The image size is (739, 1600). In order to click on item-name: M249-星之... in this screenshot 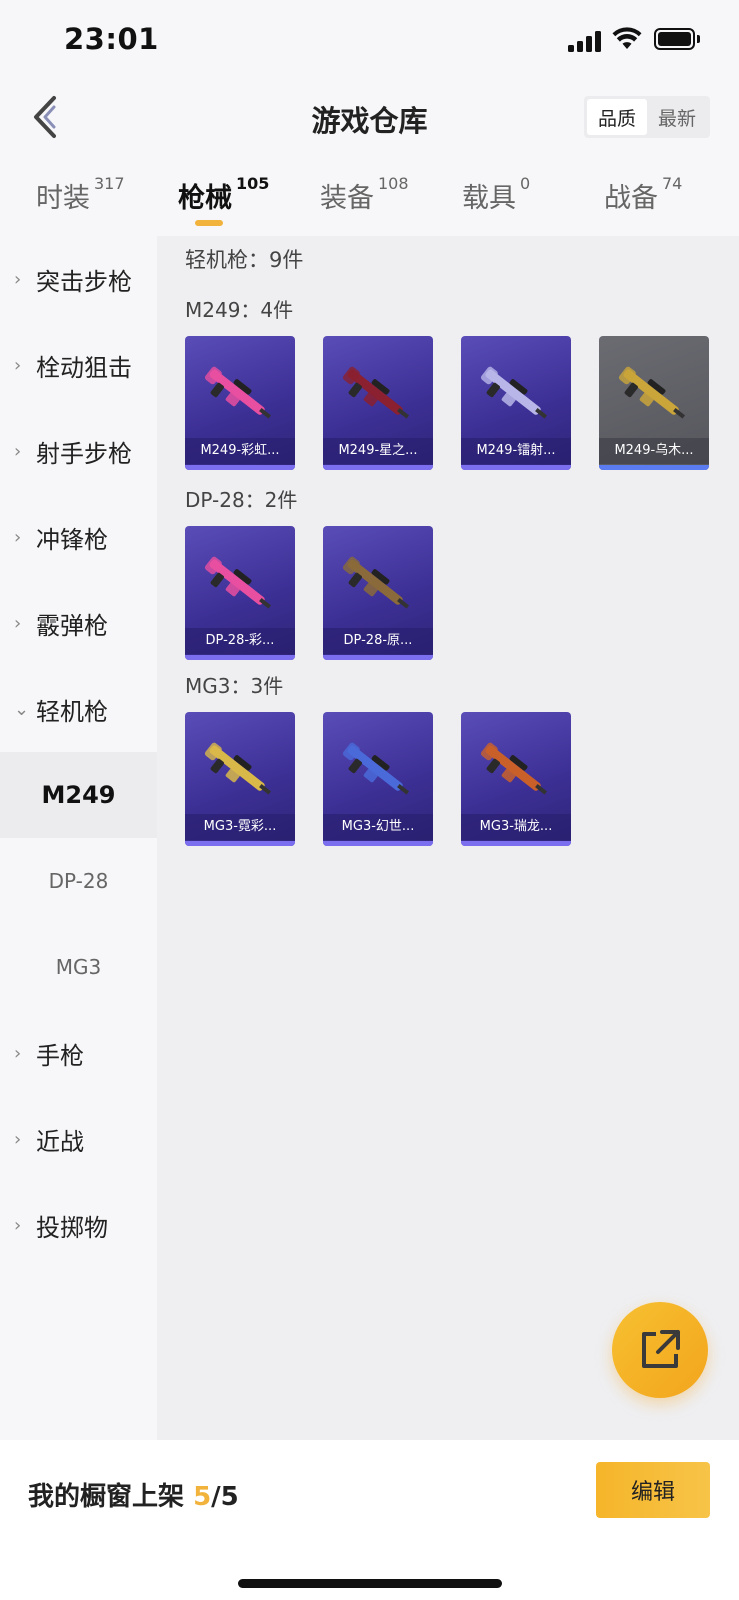, I will do `click(378, 451)`.